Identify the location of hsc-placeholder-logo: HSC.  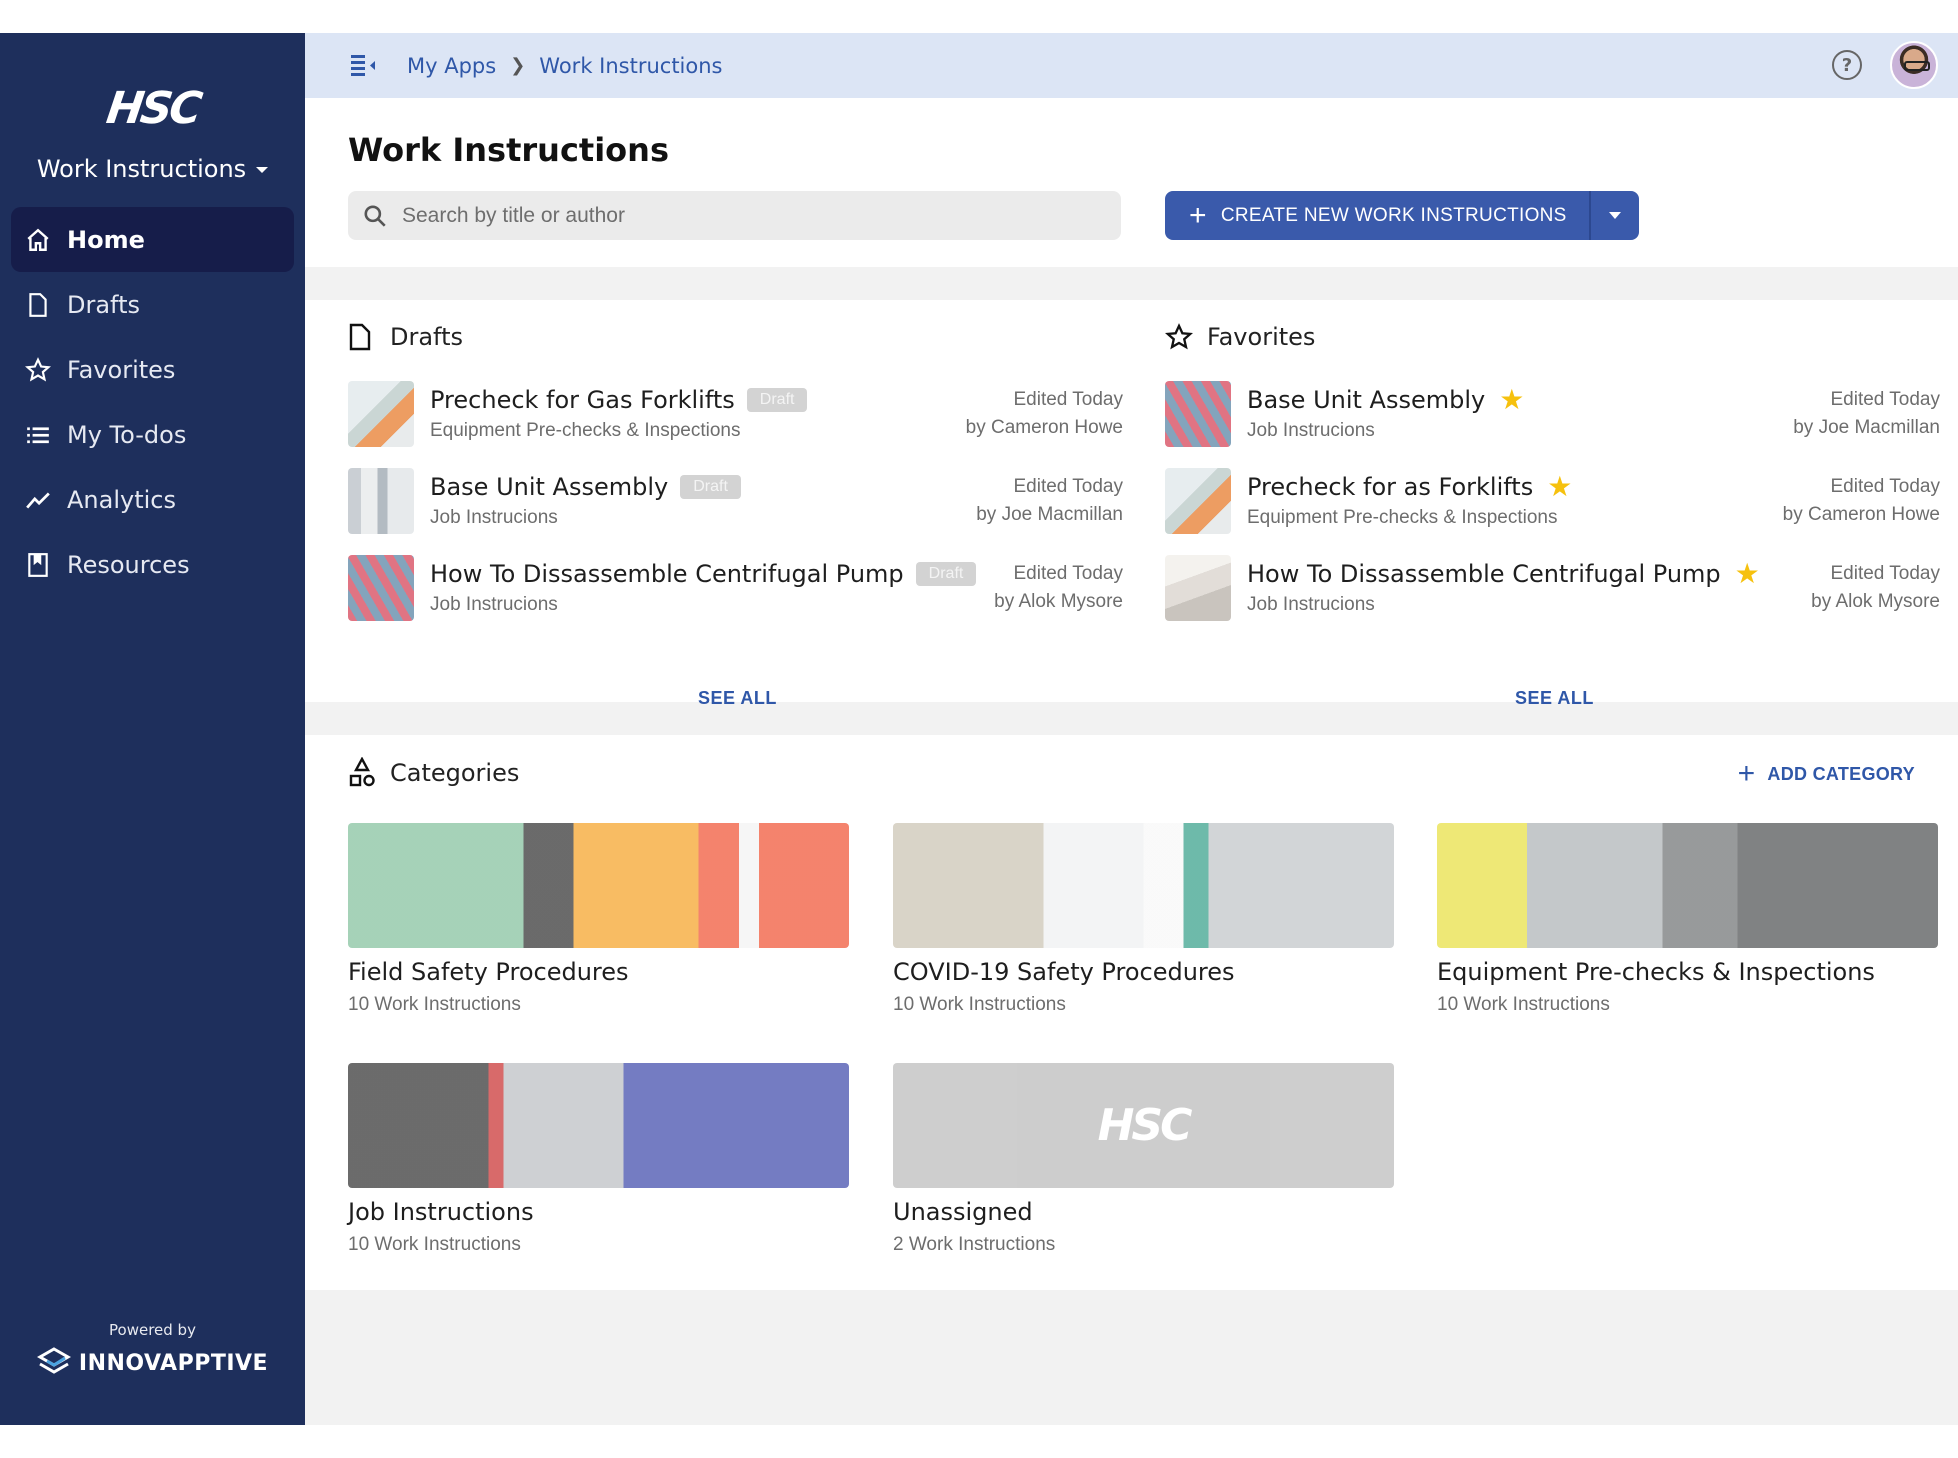
(1145, 1125).